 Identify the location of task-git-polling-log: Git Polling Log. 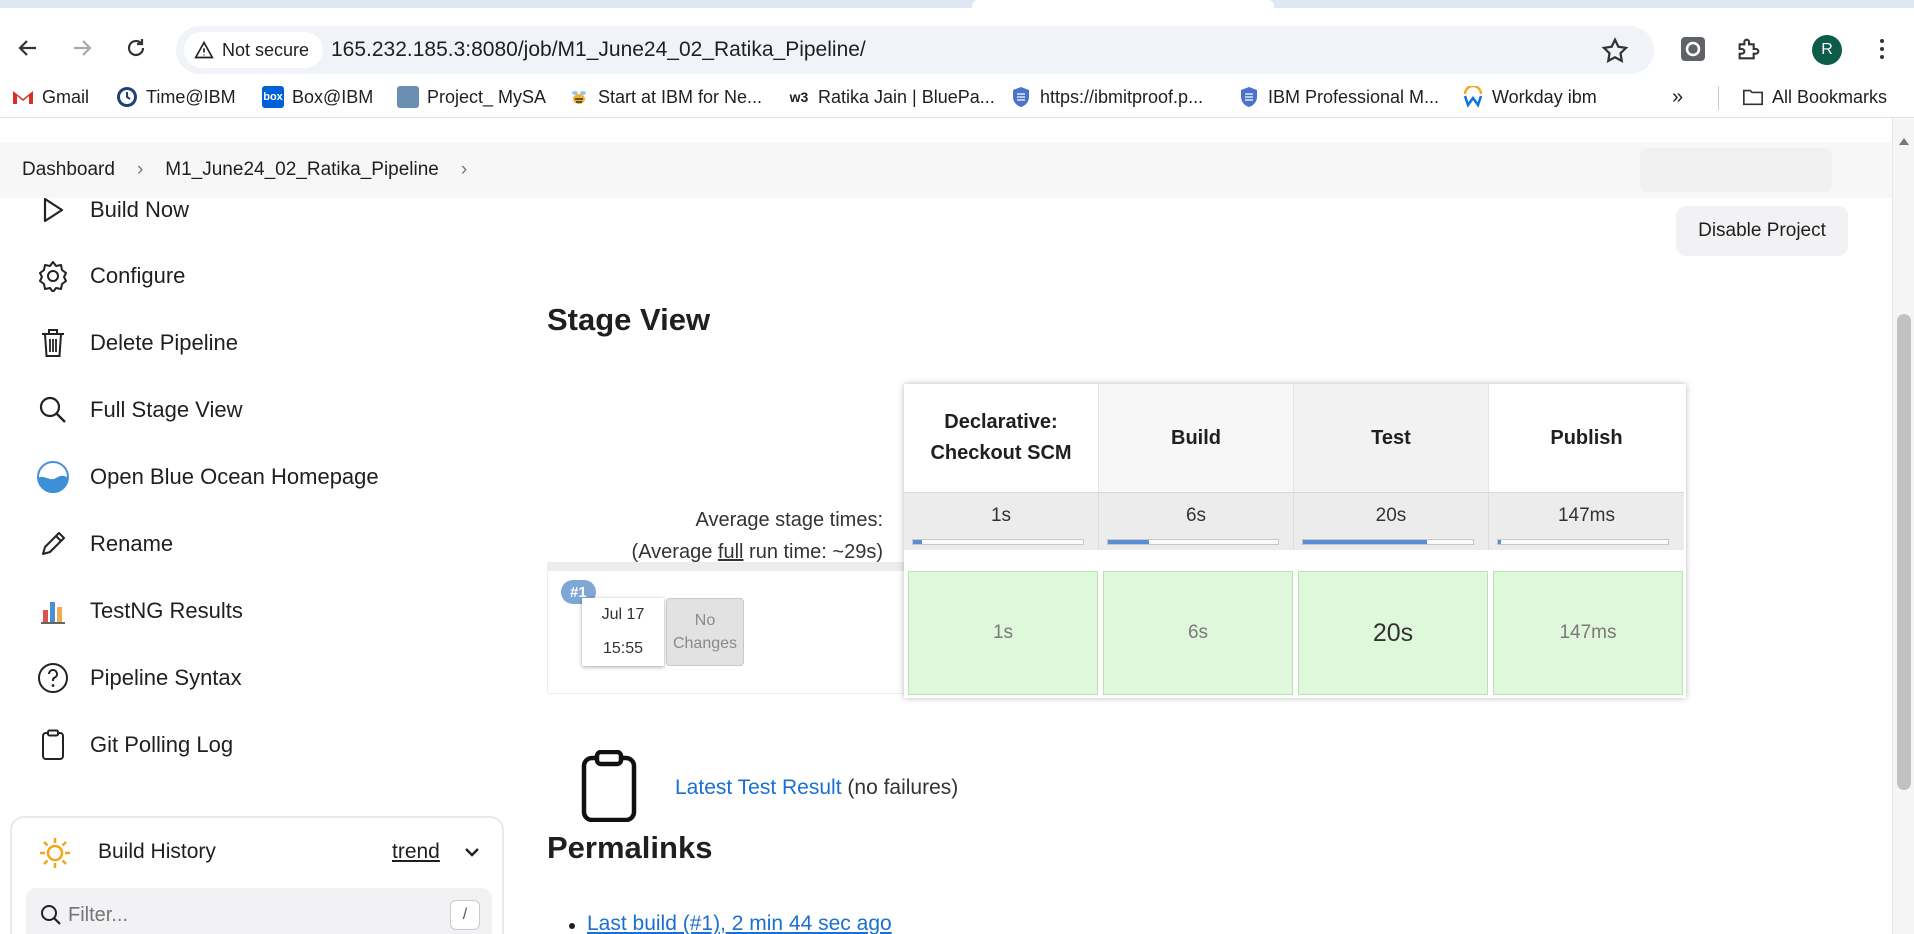
(134, 745).